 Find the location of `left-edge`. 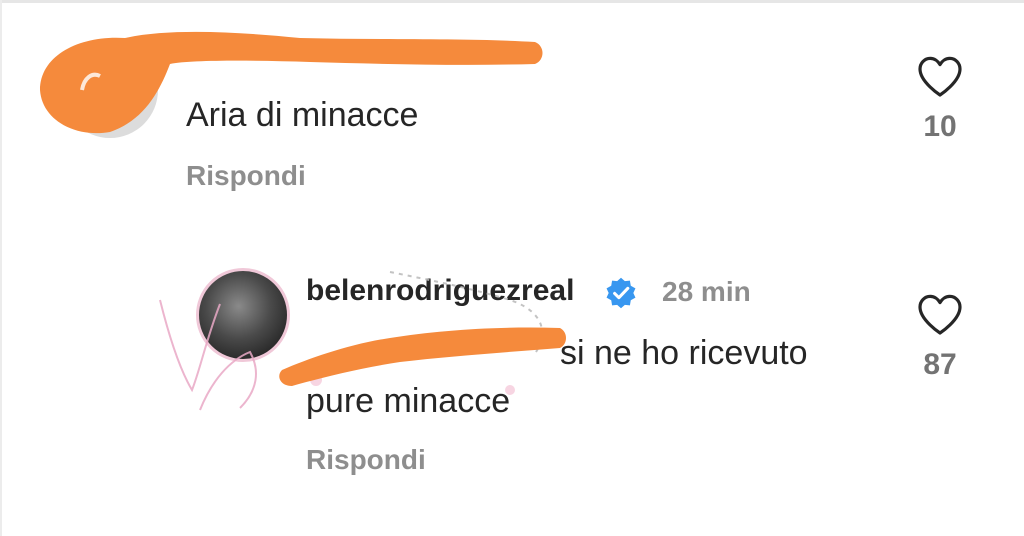

left-edge is located at coordinates (1, 268).